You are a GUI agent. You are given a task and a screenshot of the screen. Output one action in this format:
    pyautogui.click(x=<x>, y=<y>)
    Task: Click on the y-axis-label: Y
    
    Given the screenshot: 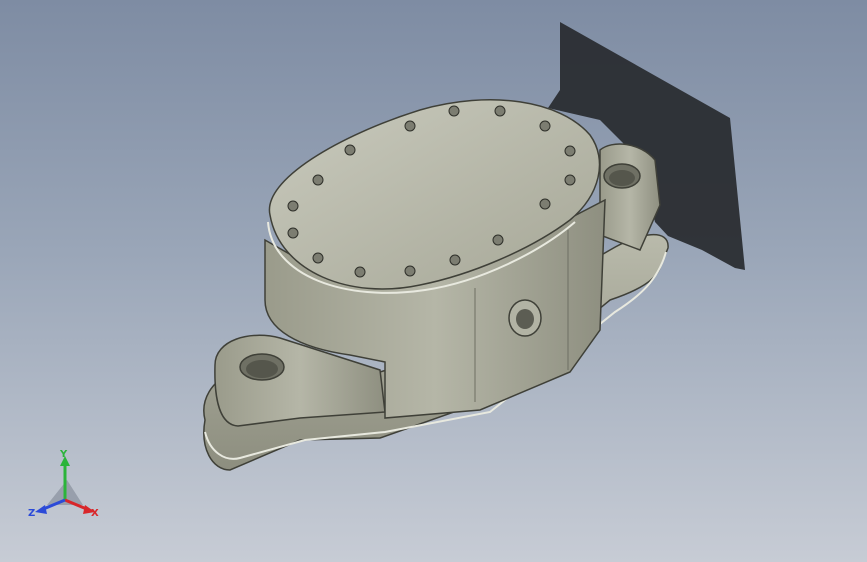 What is the action you would take?
    pyautogui.click(x=63, y=455)
    